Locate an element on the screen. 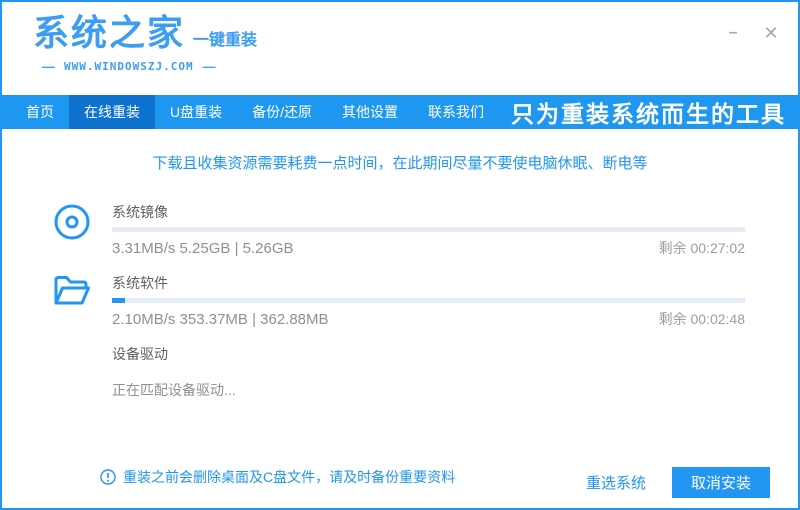 The height and width of the screenshot is (510, 800). progress-bar-system-image is located at coordinates (428, 229).